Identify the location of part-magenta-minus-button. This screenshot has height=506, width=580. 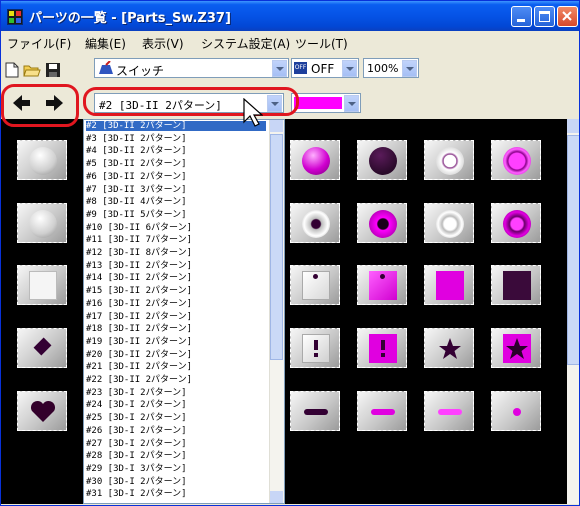
(382, 411).